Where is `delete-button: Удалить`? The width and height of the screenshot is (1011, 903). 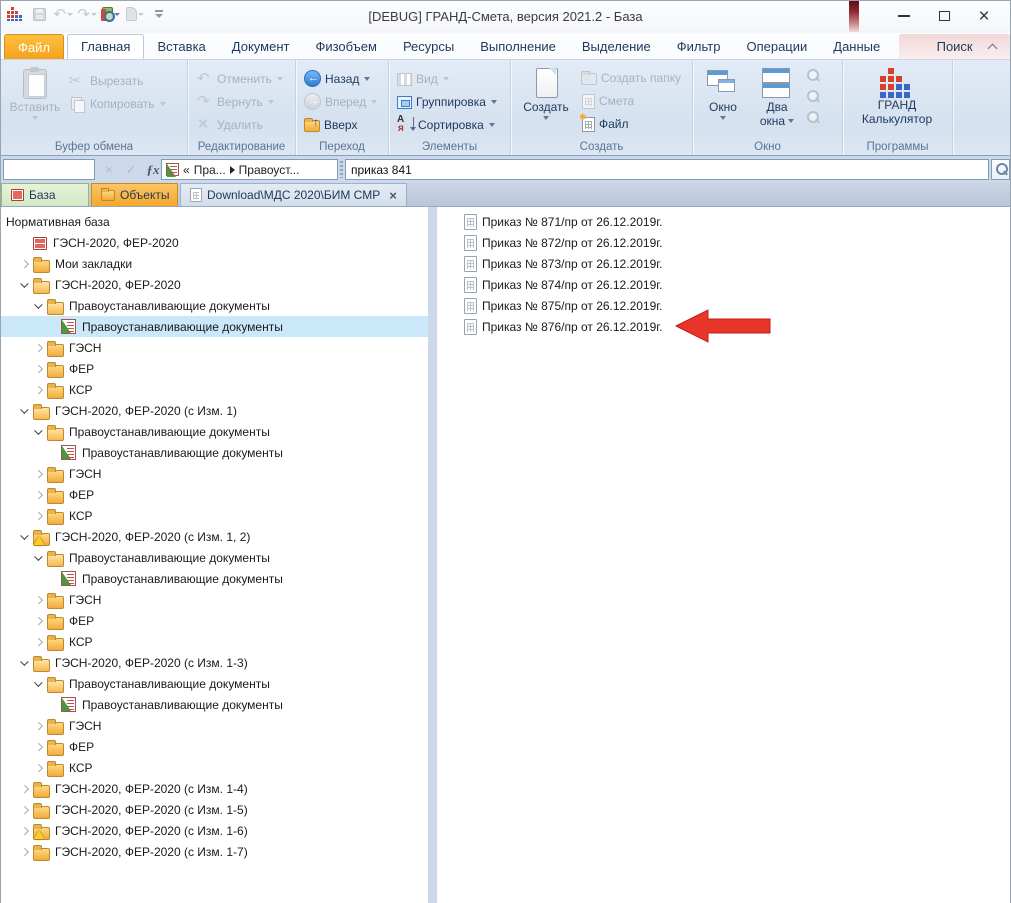 delete-button: Удалить is located at coordinates (242, 124).